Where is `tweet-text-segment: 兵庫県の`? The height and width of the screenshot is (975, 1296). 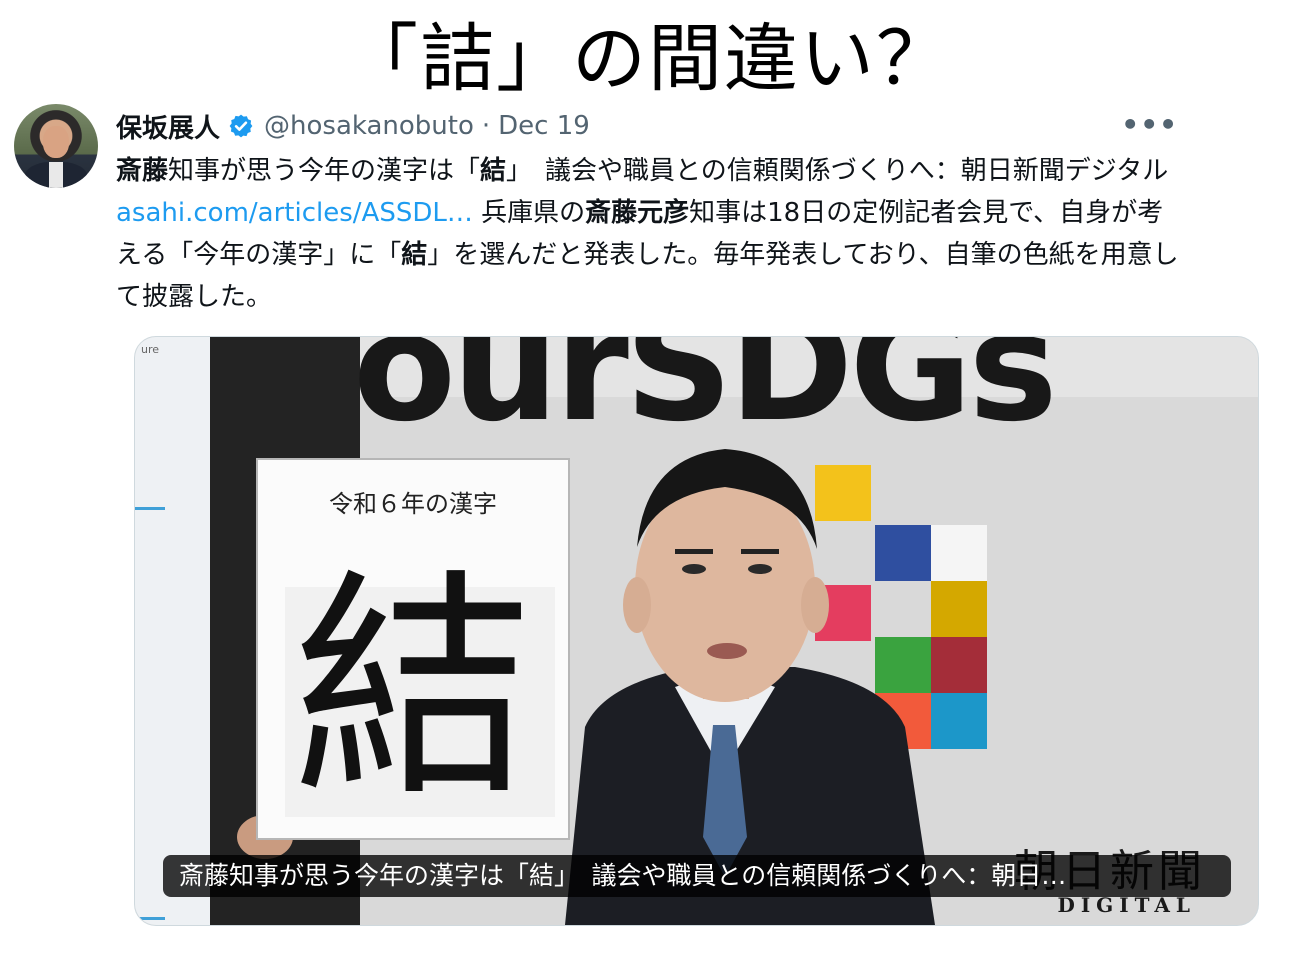
tweet-text-segment: 兵庫県の is located at coordinates (529, 213).